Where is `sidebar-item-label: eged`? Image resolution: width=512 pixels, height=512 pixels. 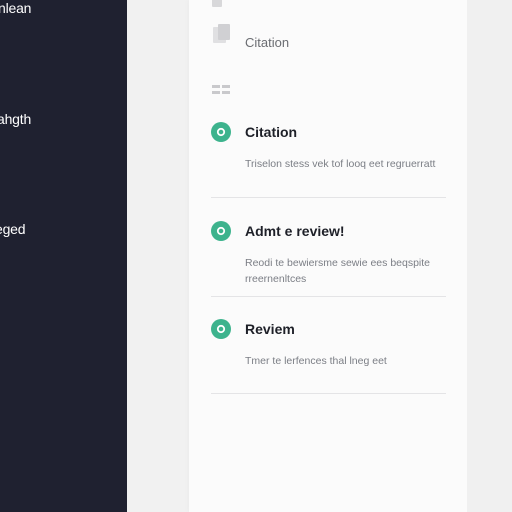
sidebar-item-label: eged is located at coordinates (13, 229).